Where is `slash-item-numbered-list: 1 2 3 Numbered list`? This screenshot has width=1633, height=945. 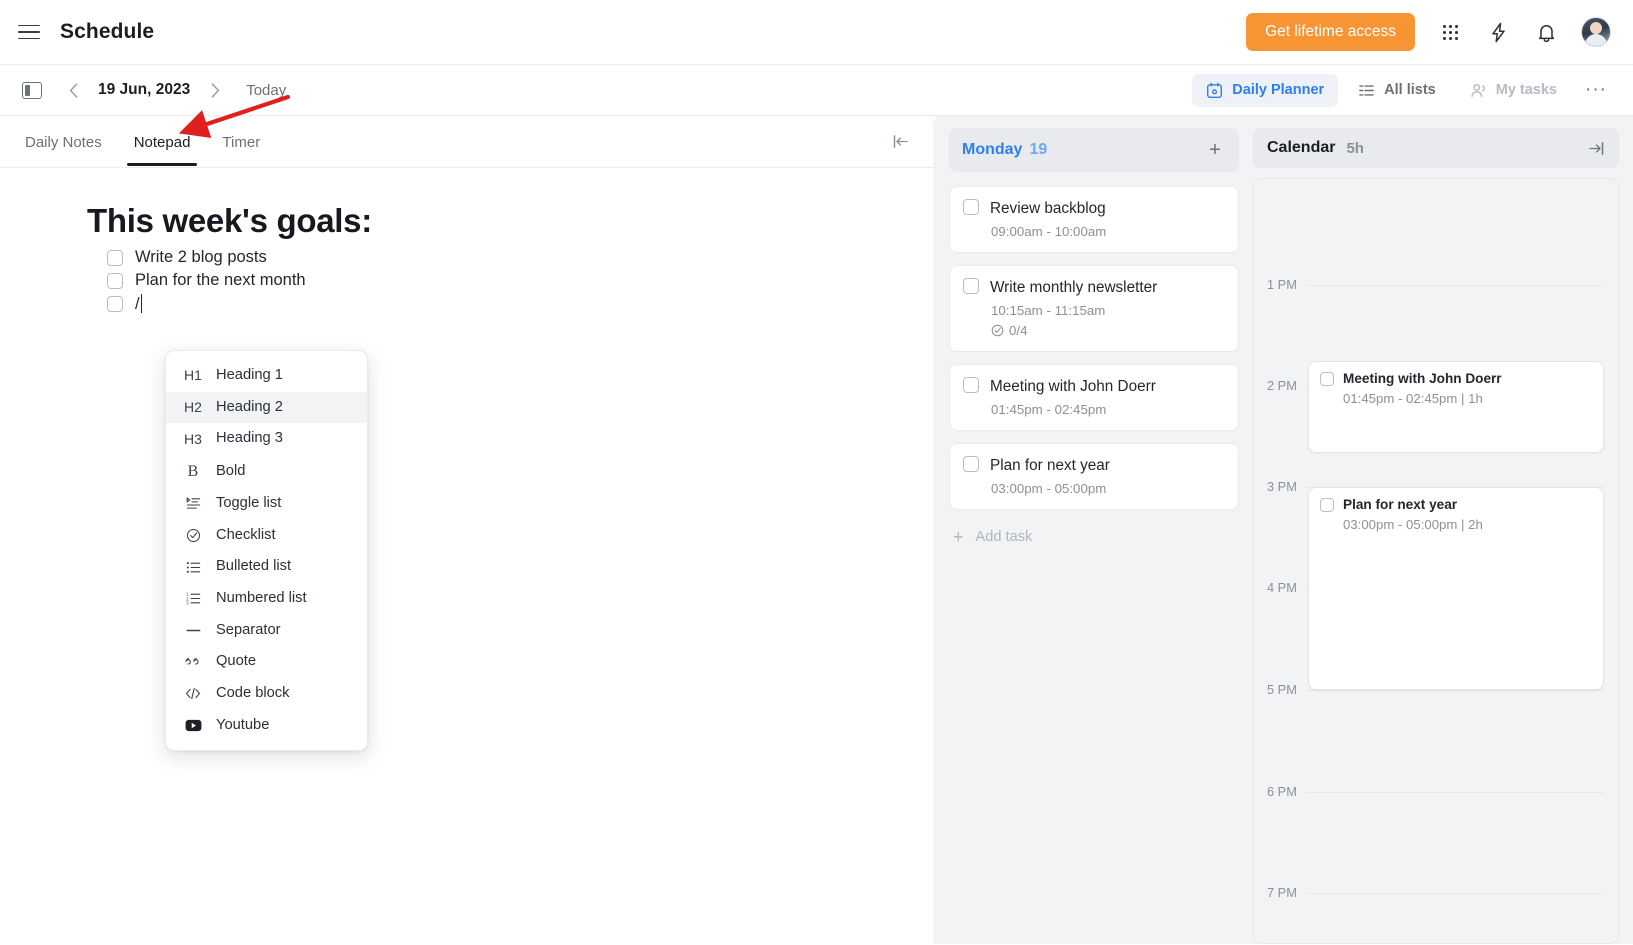 slash-item-numbered-list: 1 2 3 Numbered list is located at coordinates (266, 599).